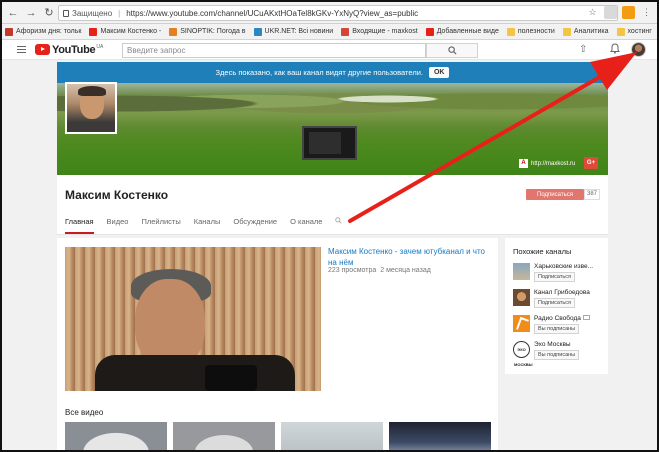  I want to click on tab-about: О канале, so click(306, 225).